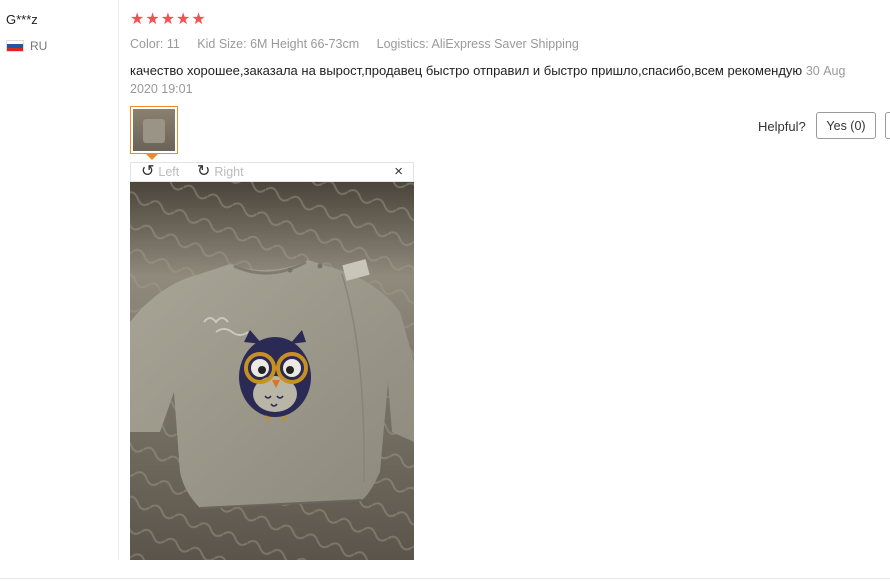 This screenshot has width=890, height=581. I want to click on rotate-left-button: ↺ Left, so click(160, 172).